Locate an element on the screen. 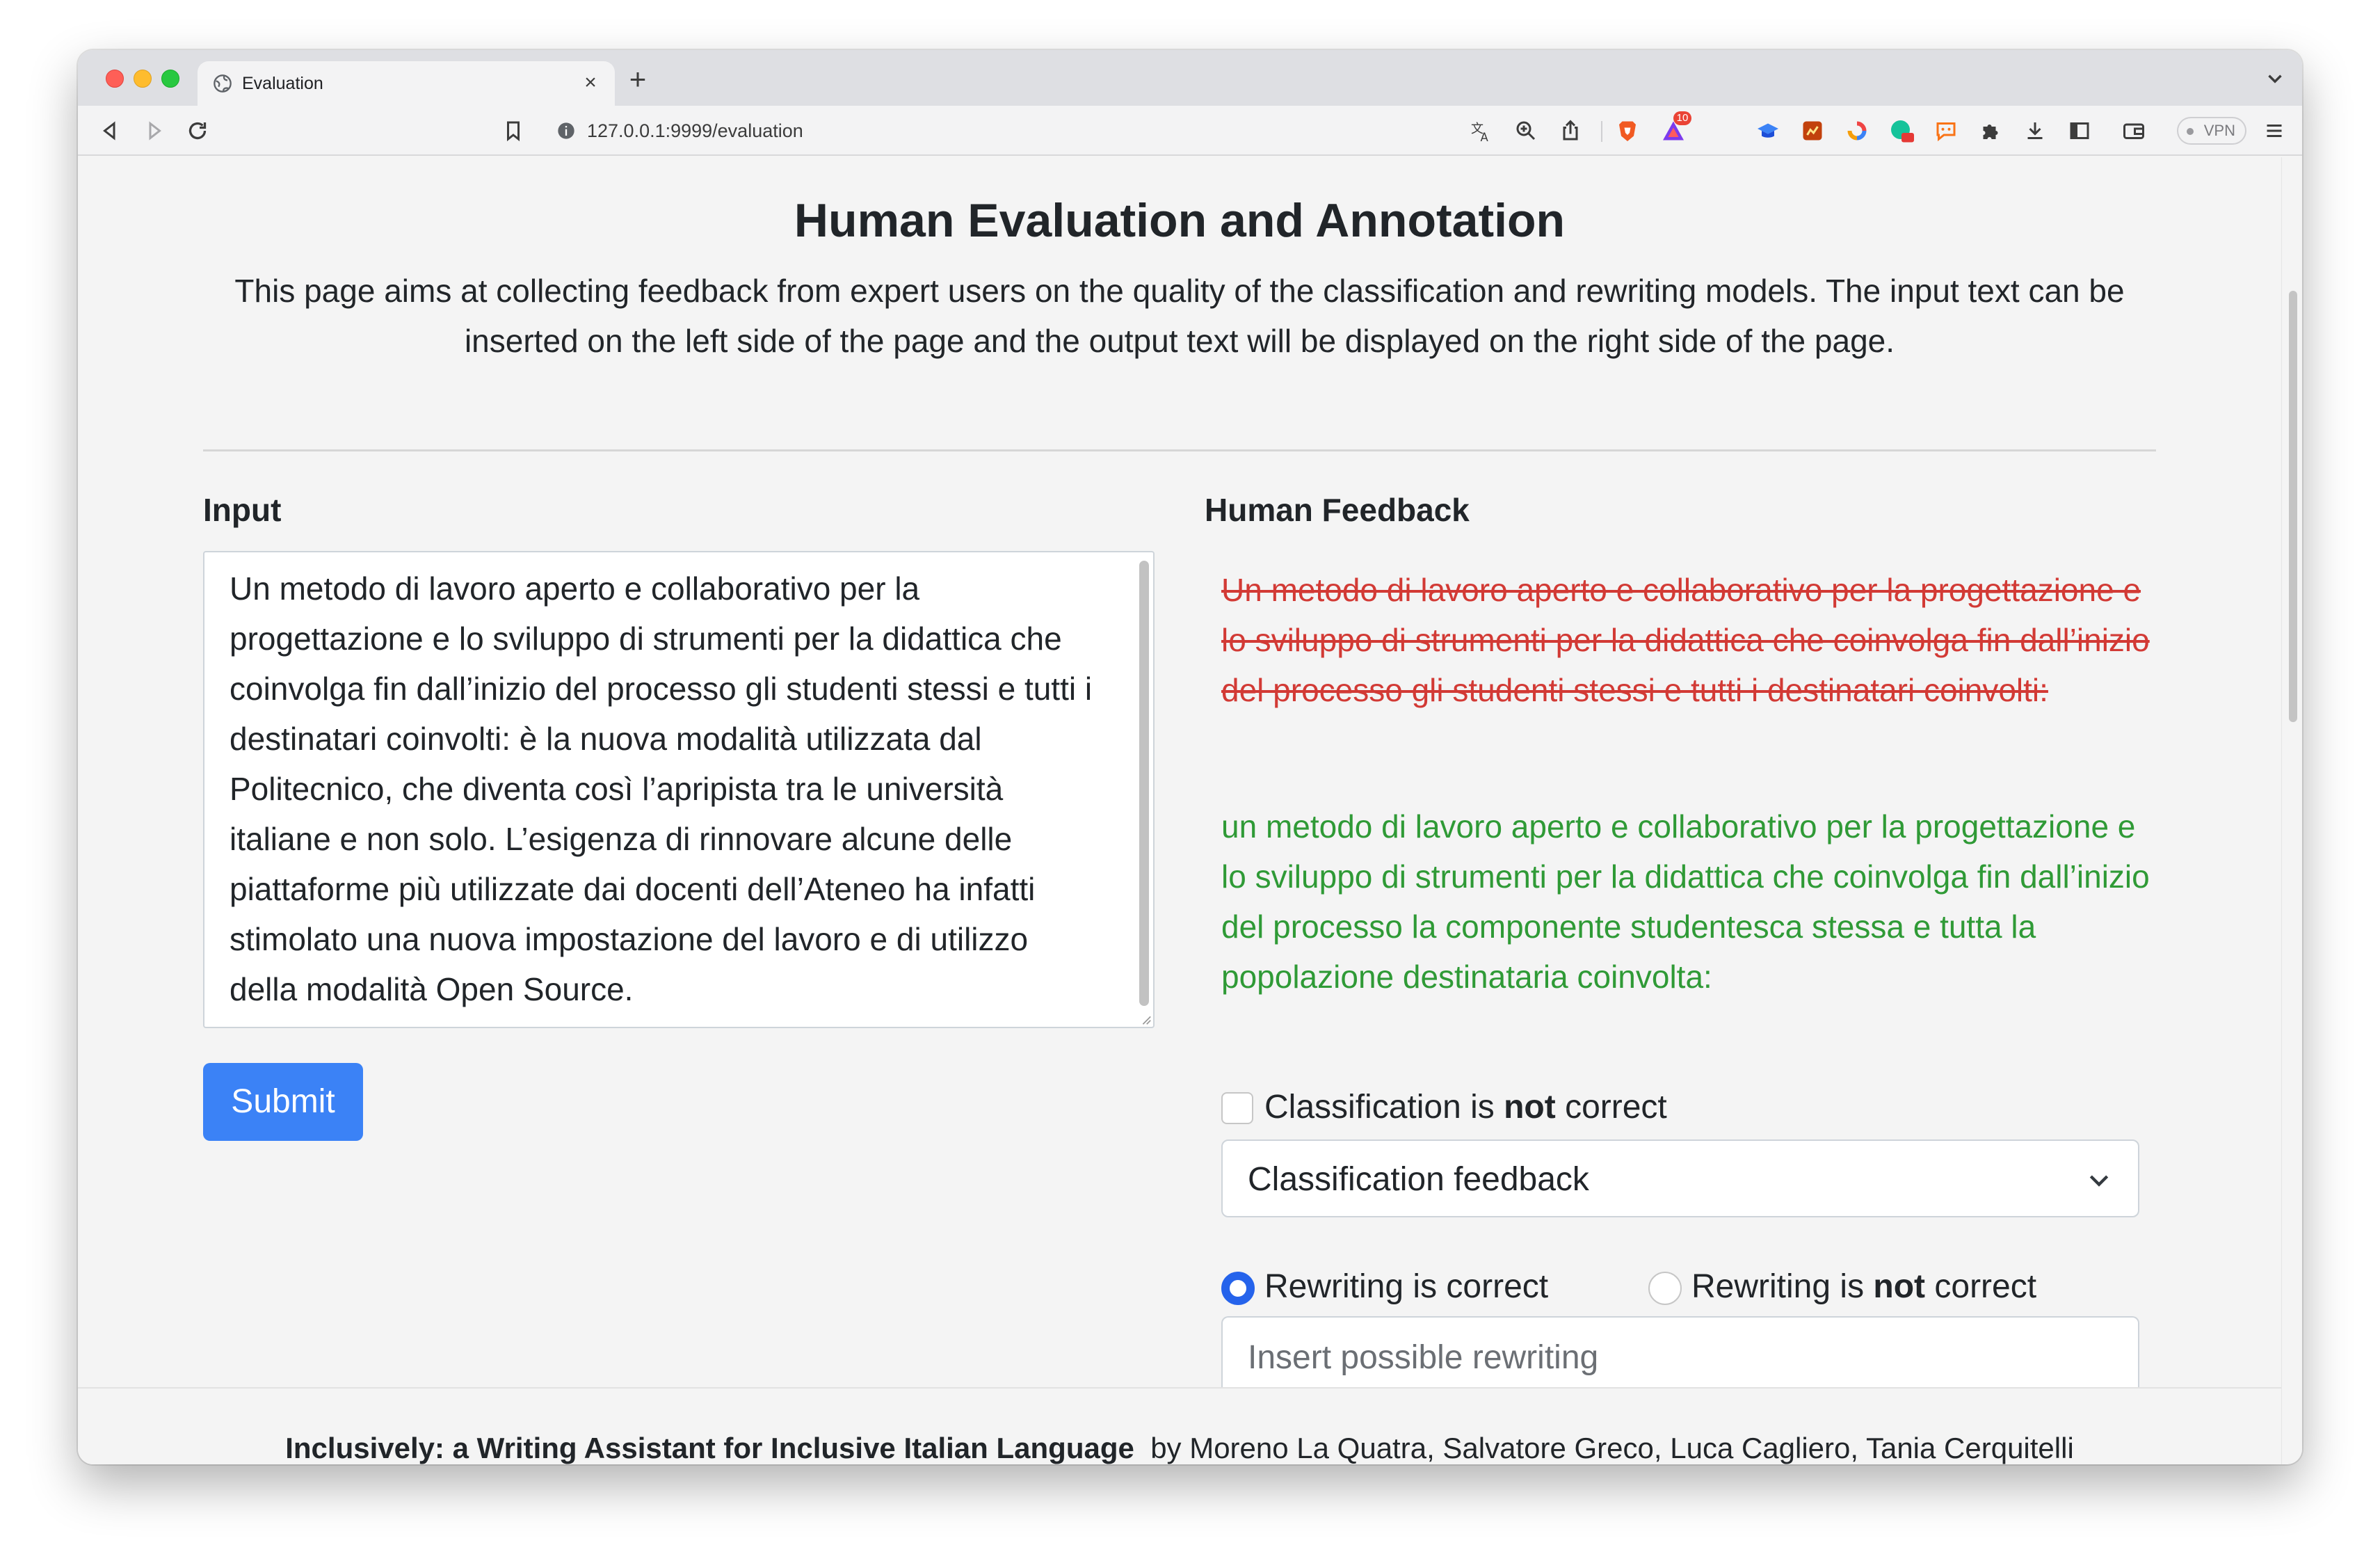  rewriting-correct-label: Rewriting is correct is located at coordinates (1406, 1286).